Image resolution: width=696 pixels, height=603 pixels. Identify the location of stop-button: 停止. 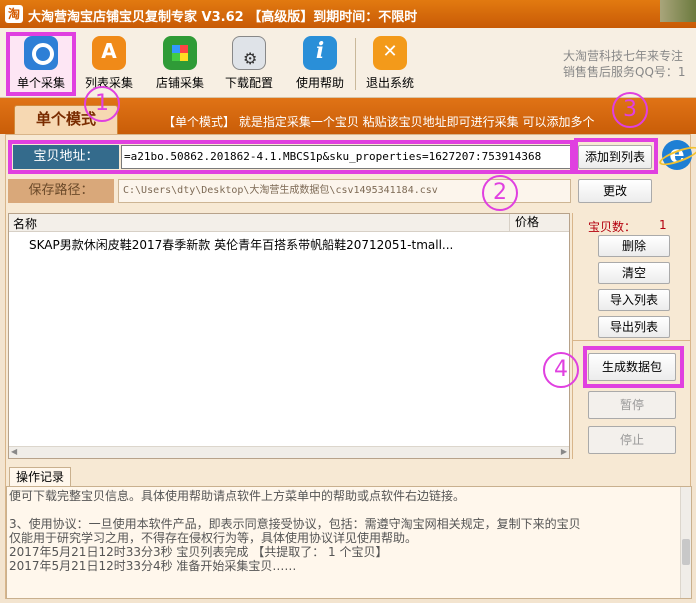
(632, 440).